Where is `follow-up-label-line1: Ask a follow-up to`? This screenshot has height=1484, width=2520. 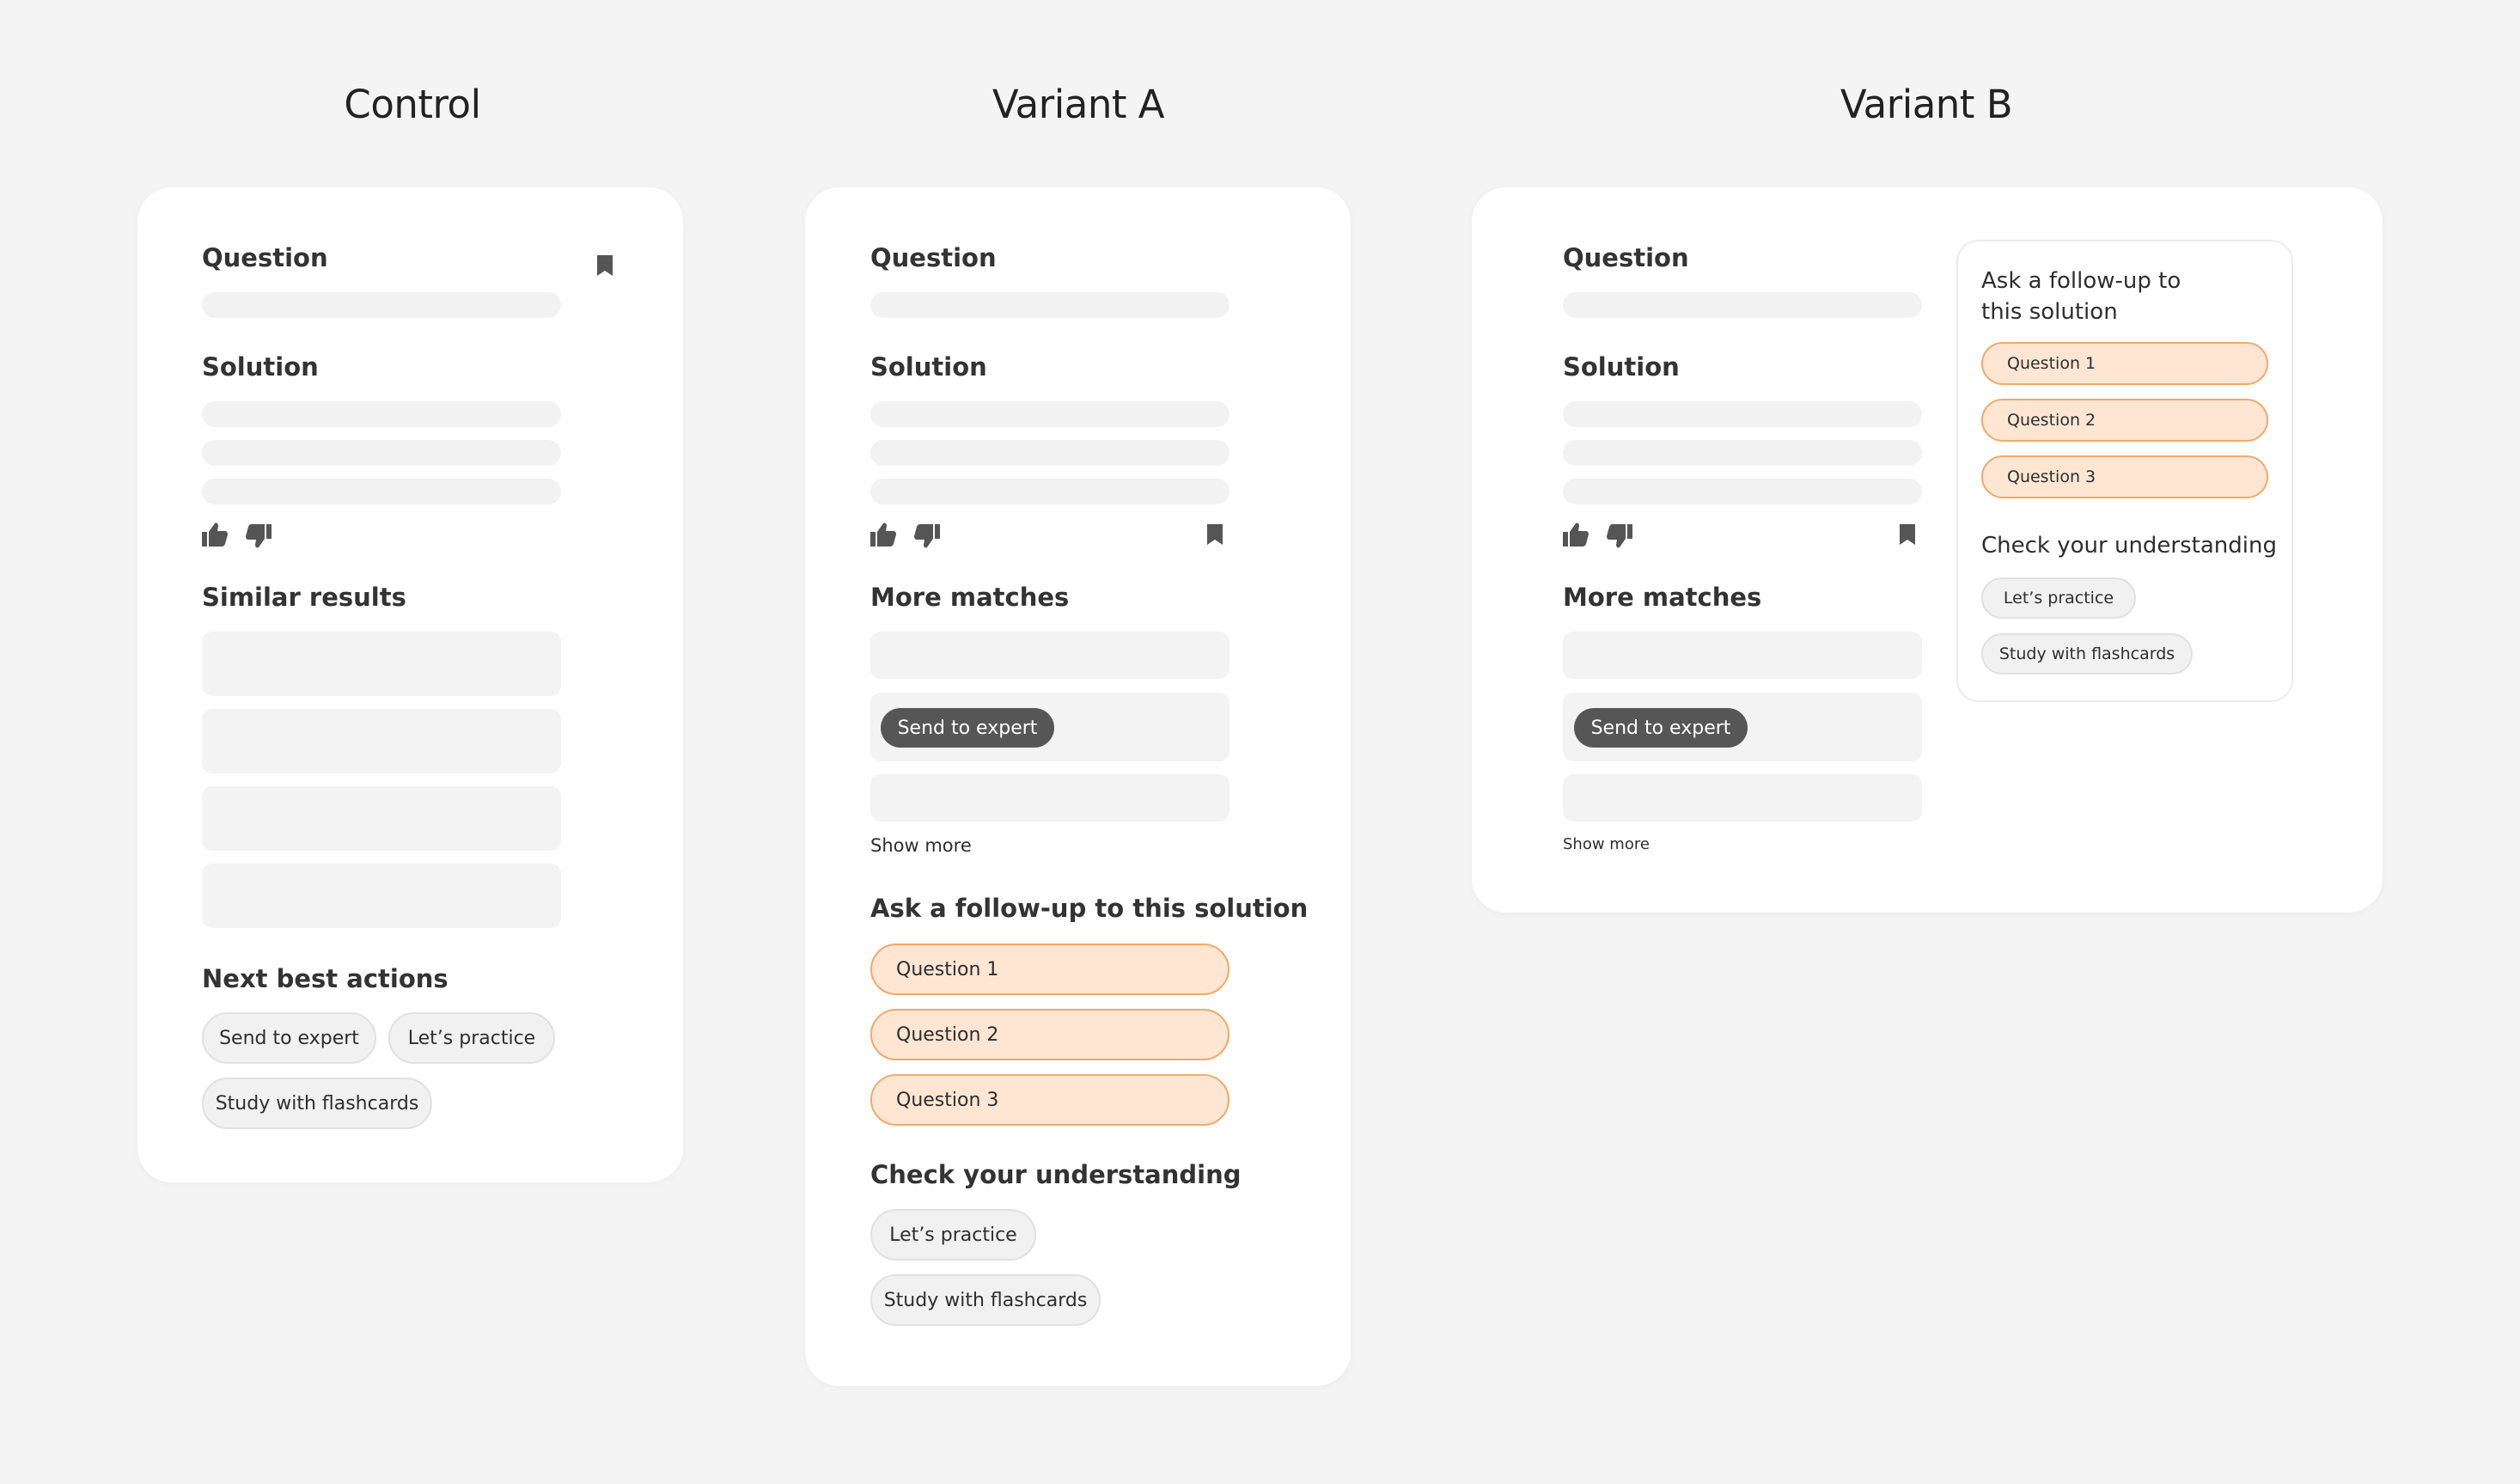 follow-up-label-line1: Ask a follow-up to is located at coordinates (2081, 281).